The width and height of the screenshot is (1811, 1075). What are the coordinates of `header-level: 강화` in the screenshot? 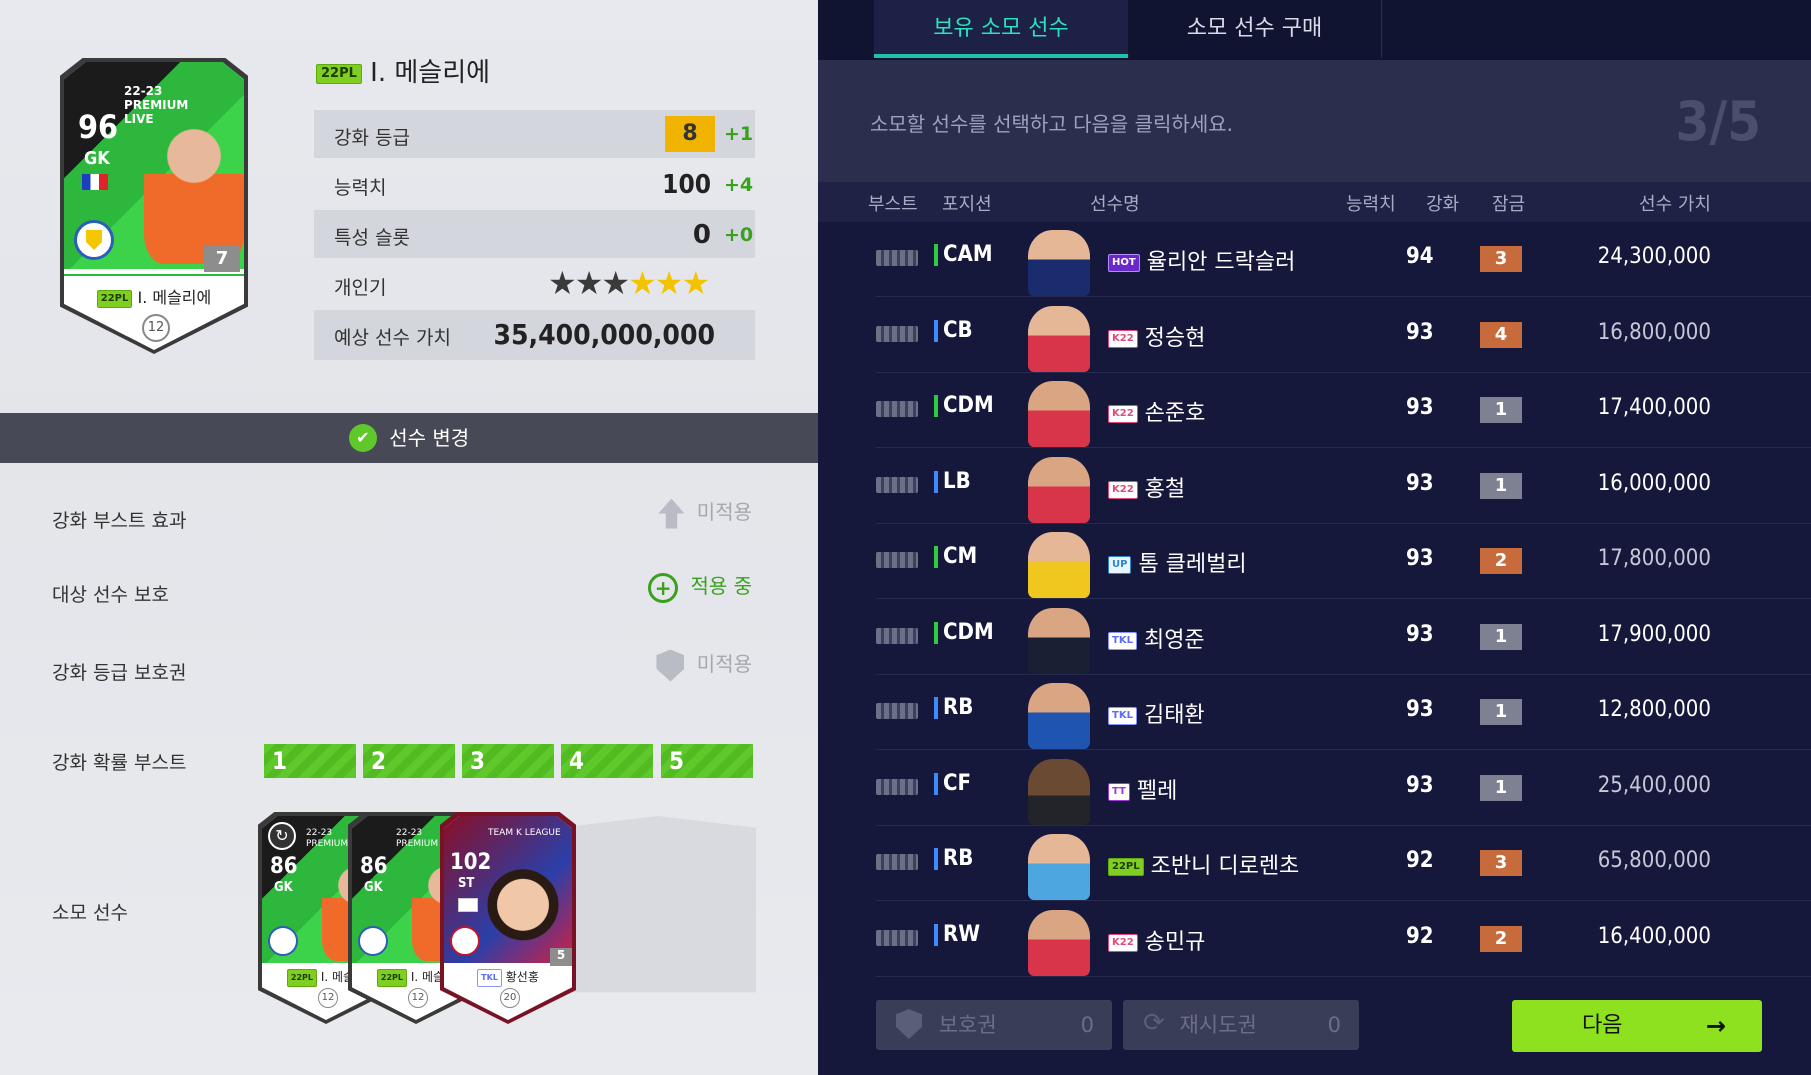 It's located at (1443, 204).